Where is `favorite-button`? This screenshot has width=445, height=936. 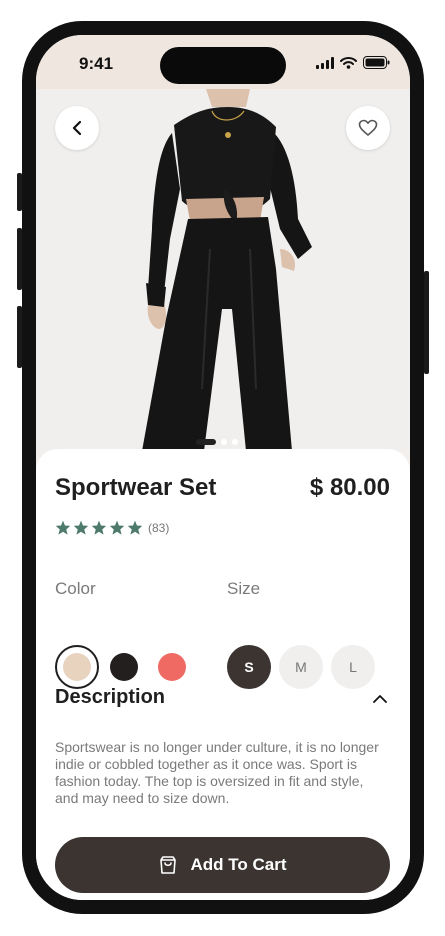
favorite-button is located at coordinates (368, 128).